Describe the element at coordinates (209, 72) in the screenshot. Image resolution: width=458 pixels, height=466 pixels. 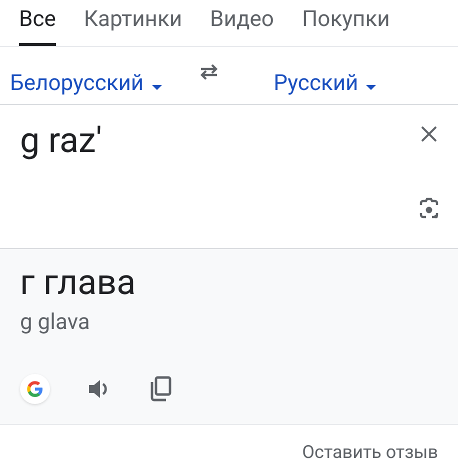
I see `swap-icon` at that location.